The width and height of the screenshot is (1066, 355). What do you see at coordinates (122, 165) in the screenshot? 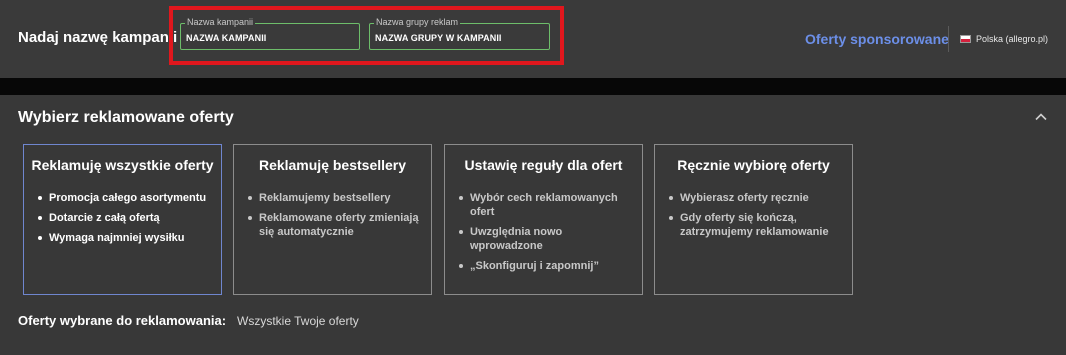
I see `card-title: Reklamuję wszystkie oferty` at bounding box center [122, 165].